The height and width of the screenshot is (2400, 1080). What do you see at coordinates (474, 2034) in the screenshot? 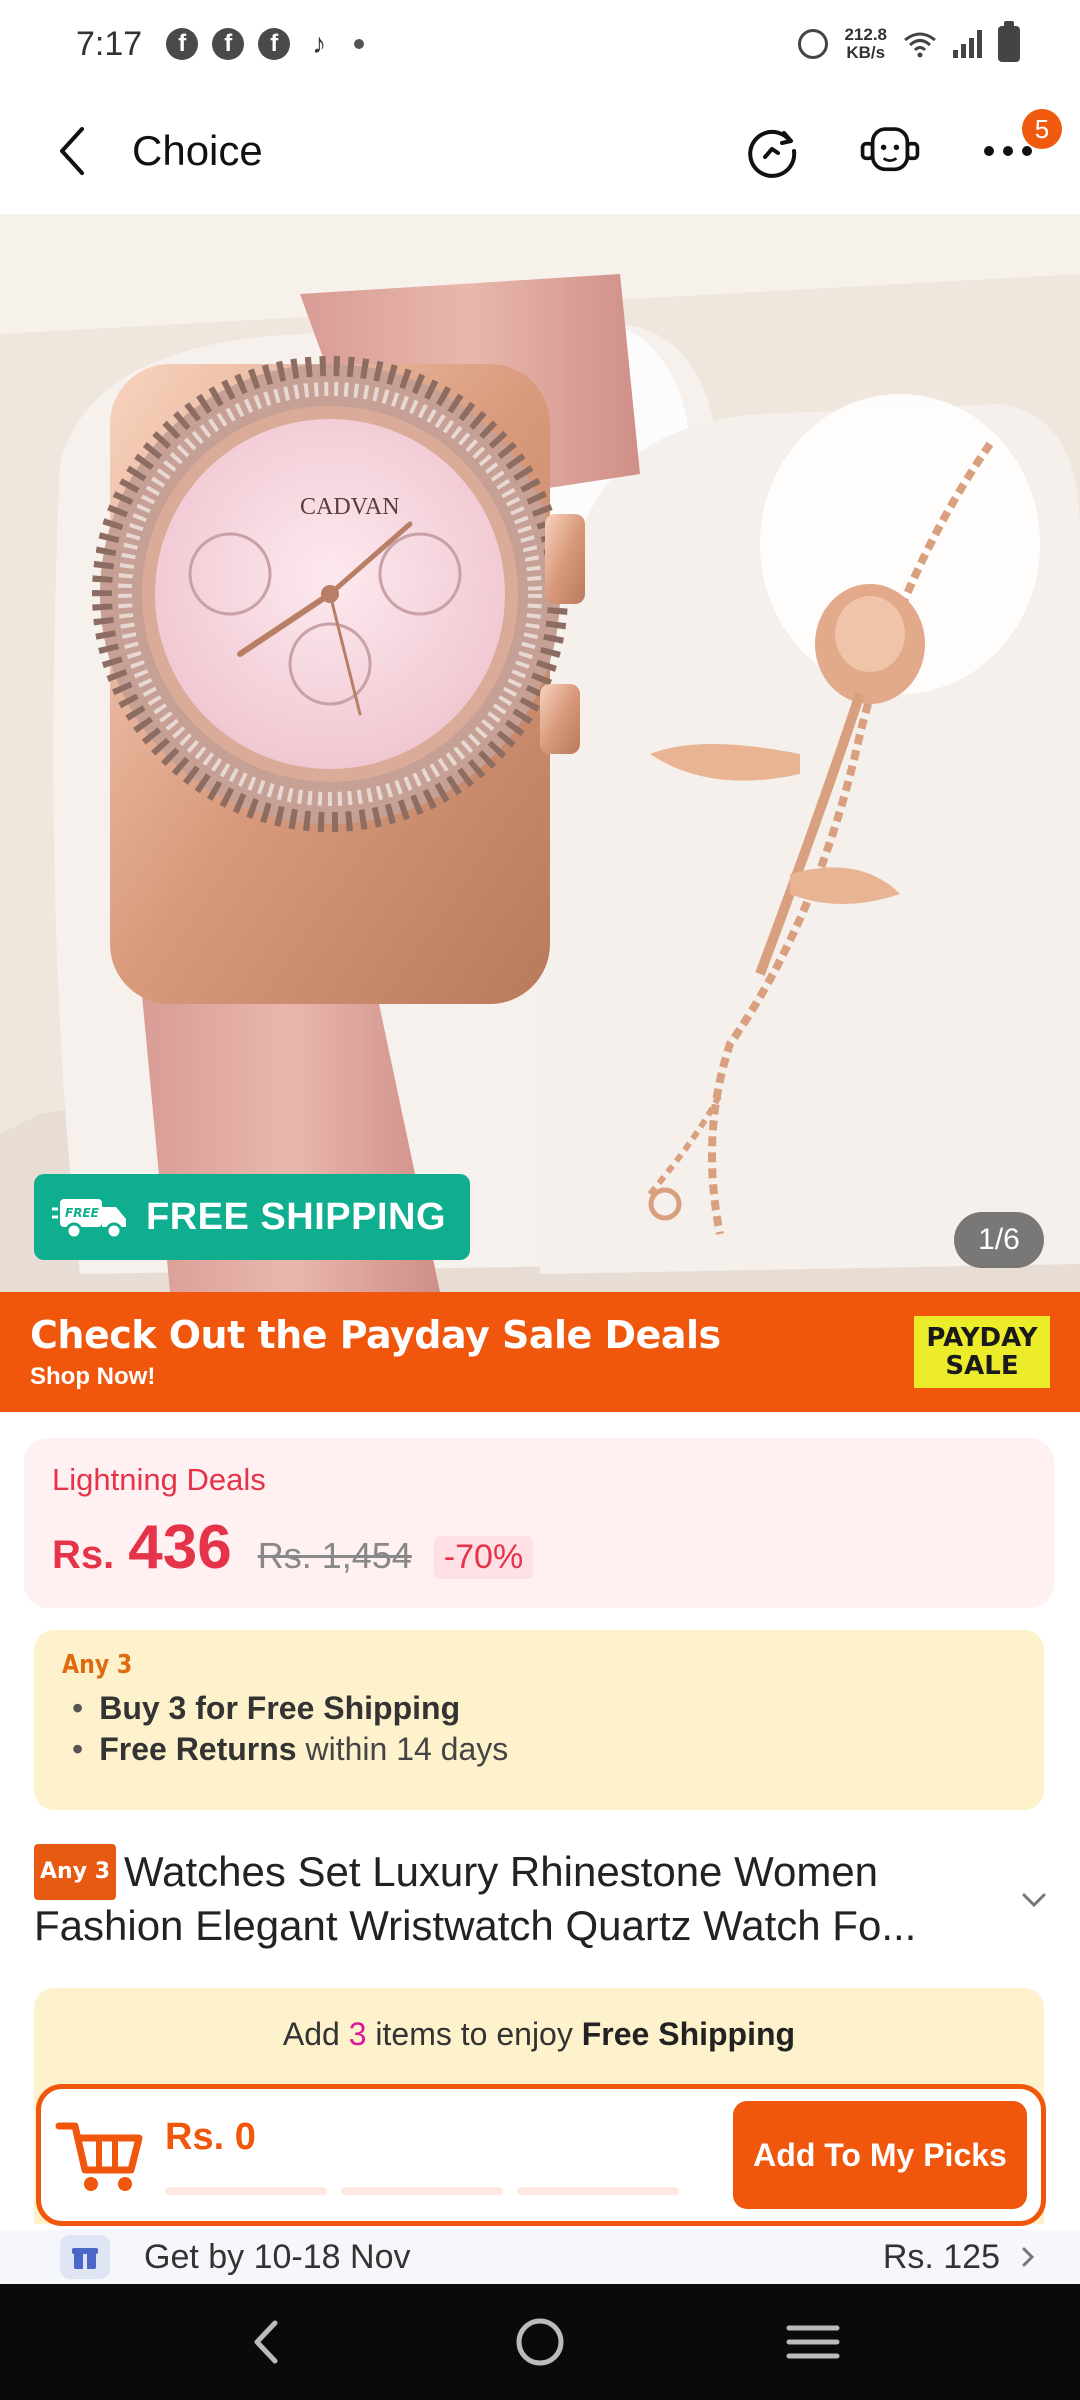
I see `msg-mid: items to enjoy` at bounding box center [474, 2034].